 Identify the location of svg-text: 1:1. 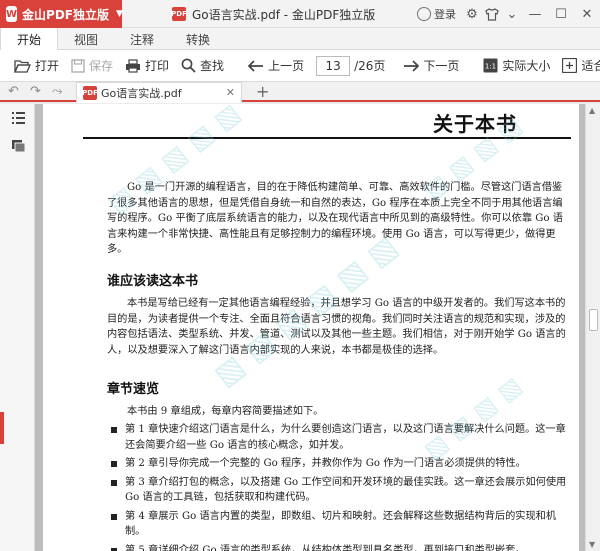
(490, 67).